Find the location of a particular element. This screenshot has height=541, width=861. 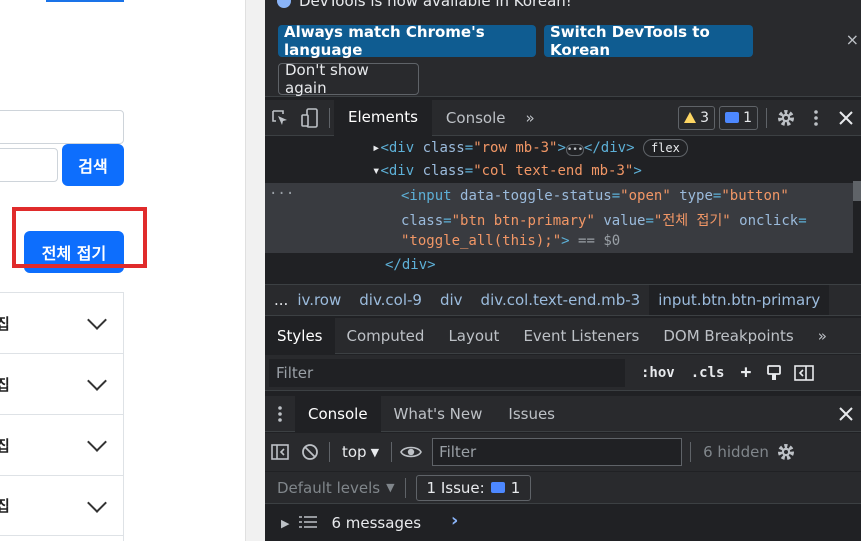

attr-name: onclick is located at coordinates (769, 221).